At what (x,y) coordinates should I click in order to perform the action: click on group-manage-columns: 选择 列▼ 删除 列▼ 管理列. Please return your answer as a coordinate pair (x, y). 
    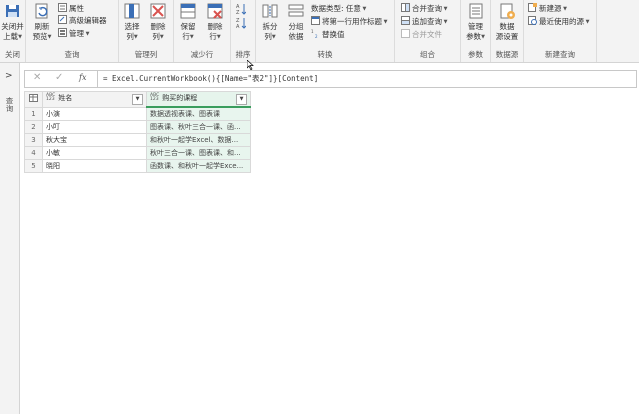
    Looking at the image, I should click on (146, 31).